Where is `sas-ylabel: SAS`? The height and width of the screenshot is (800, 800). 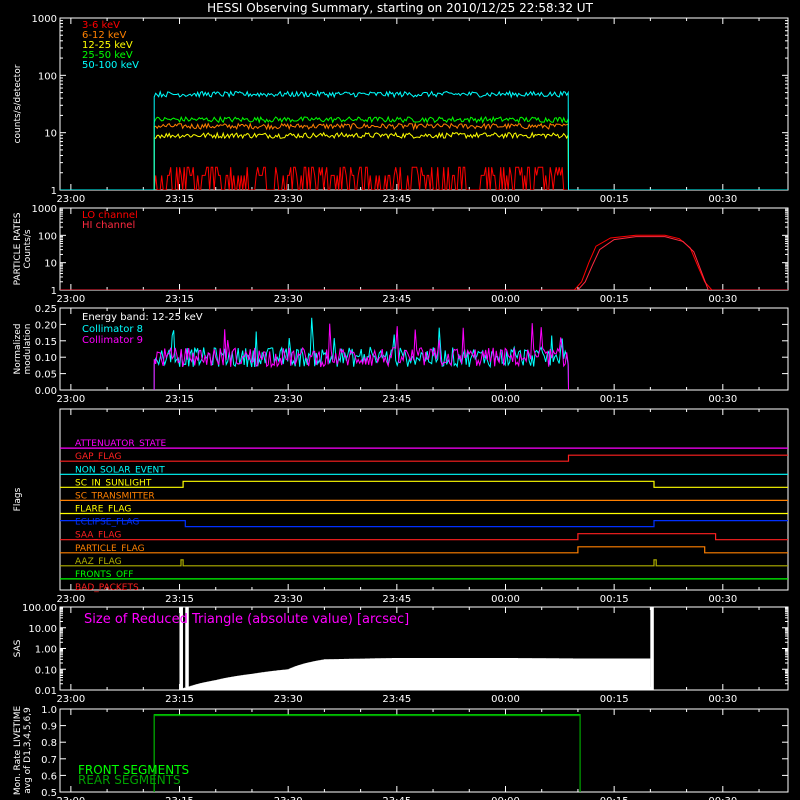
sas-ylabel: SAS is located at coordinates (18, 648).